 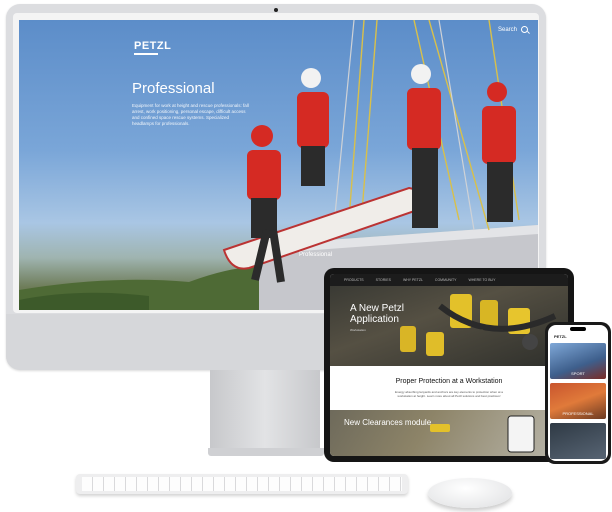 What do you see at coordinates (413, 280) in the screenshot?
I see `nav-item-why-petzl: WHY PETZL` at bounding box center [413, 280].